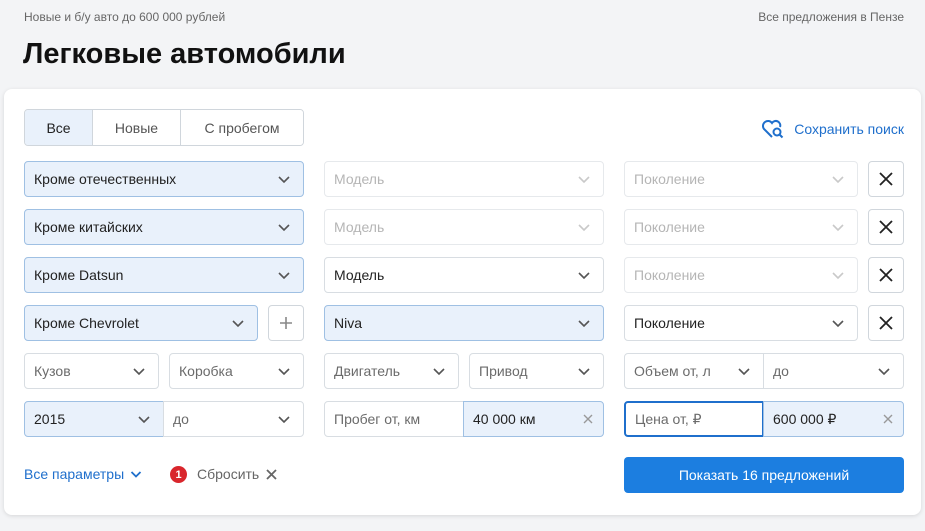 The height and width of the screenshot is (531, 925). I want to click on model-select-3: Модель, so click(464, 275).